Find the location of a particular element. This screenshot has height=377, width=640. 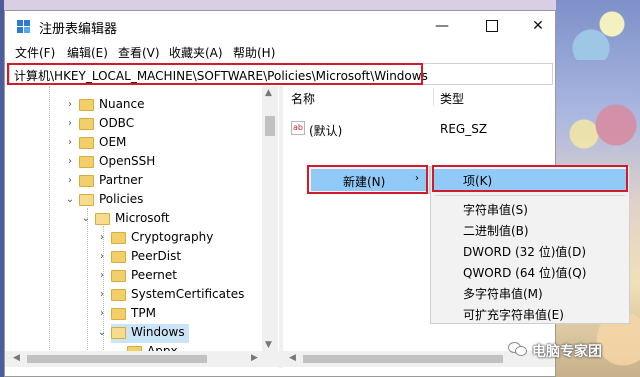

value-type: REG_SZ is located at coordinates (464, 129).